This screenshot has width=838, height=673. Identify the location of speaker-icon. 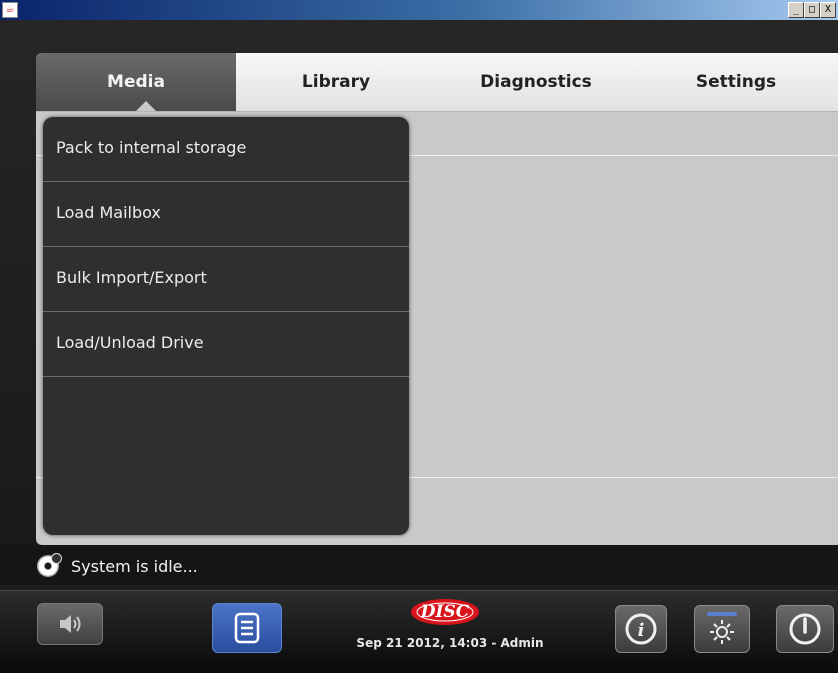
(70, 624).